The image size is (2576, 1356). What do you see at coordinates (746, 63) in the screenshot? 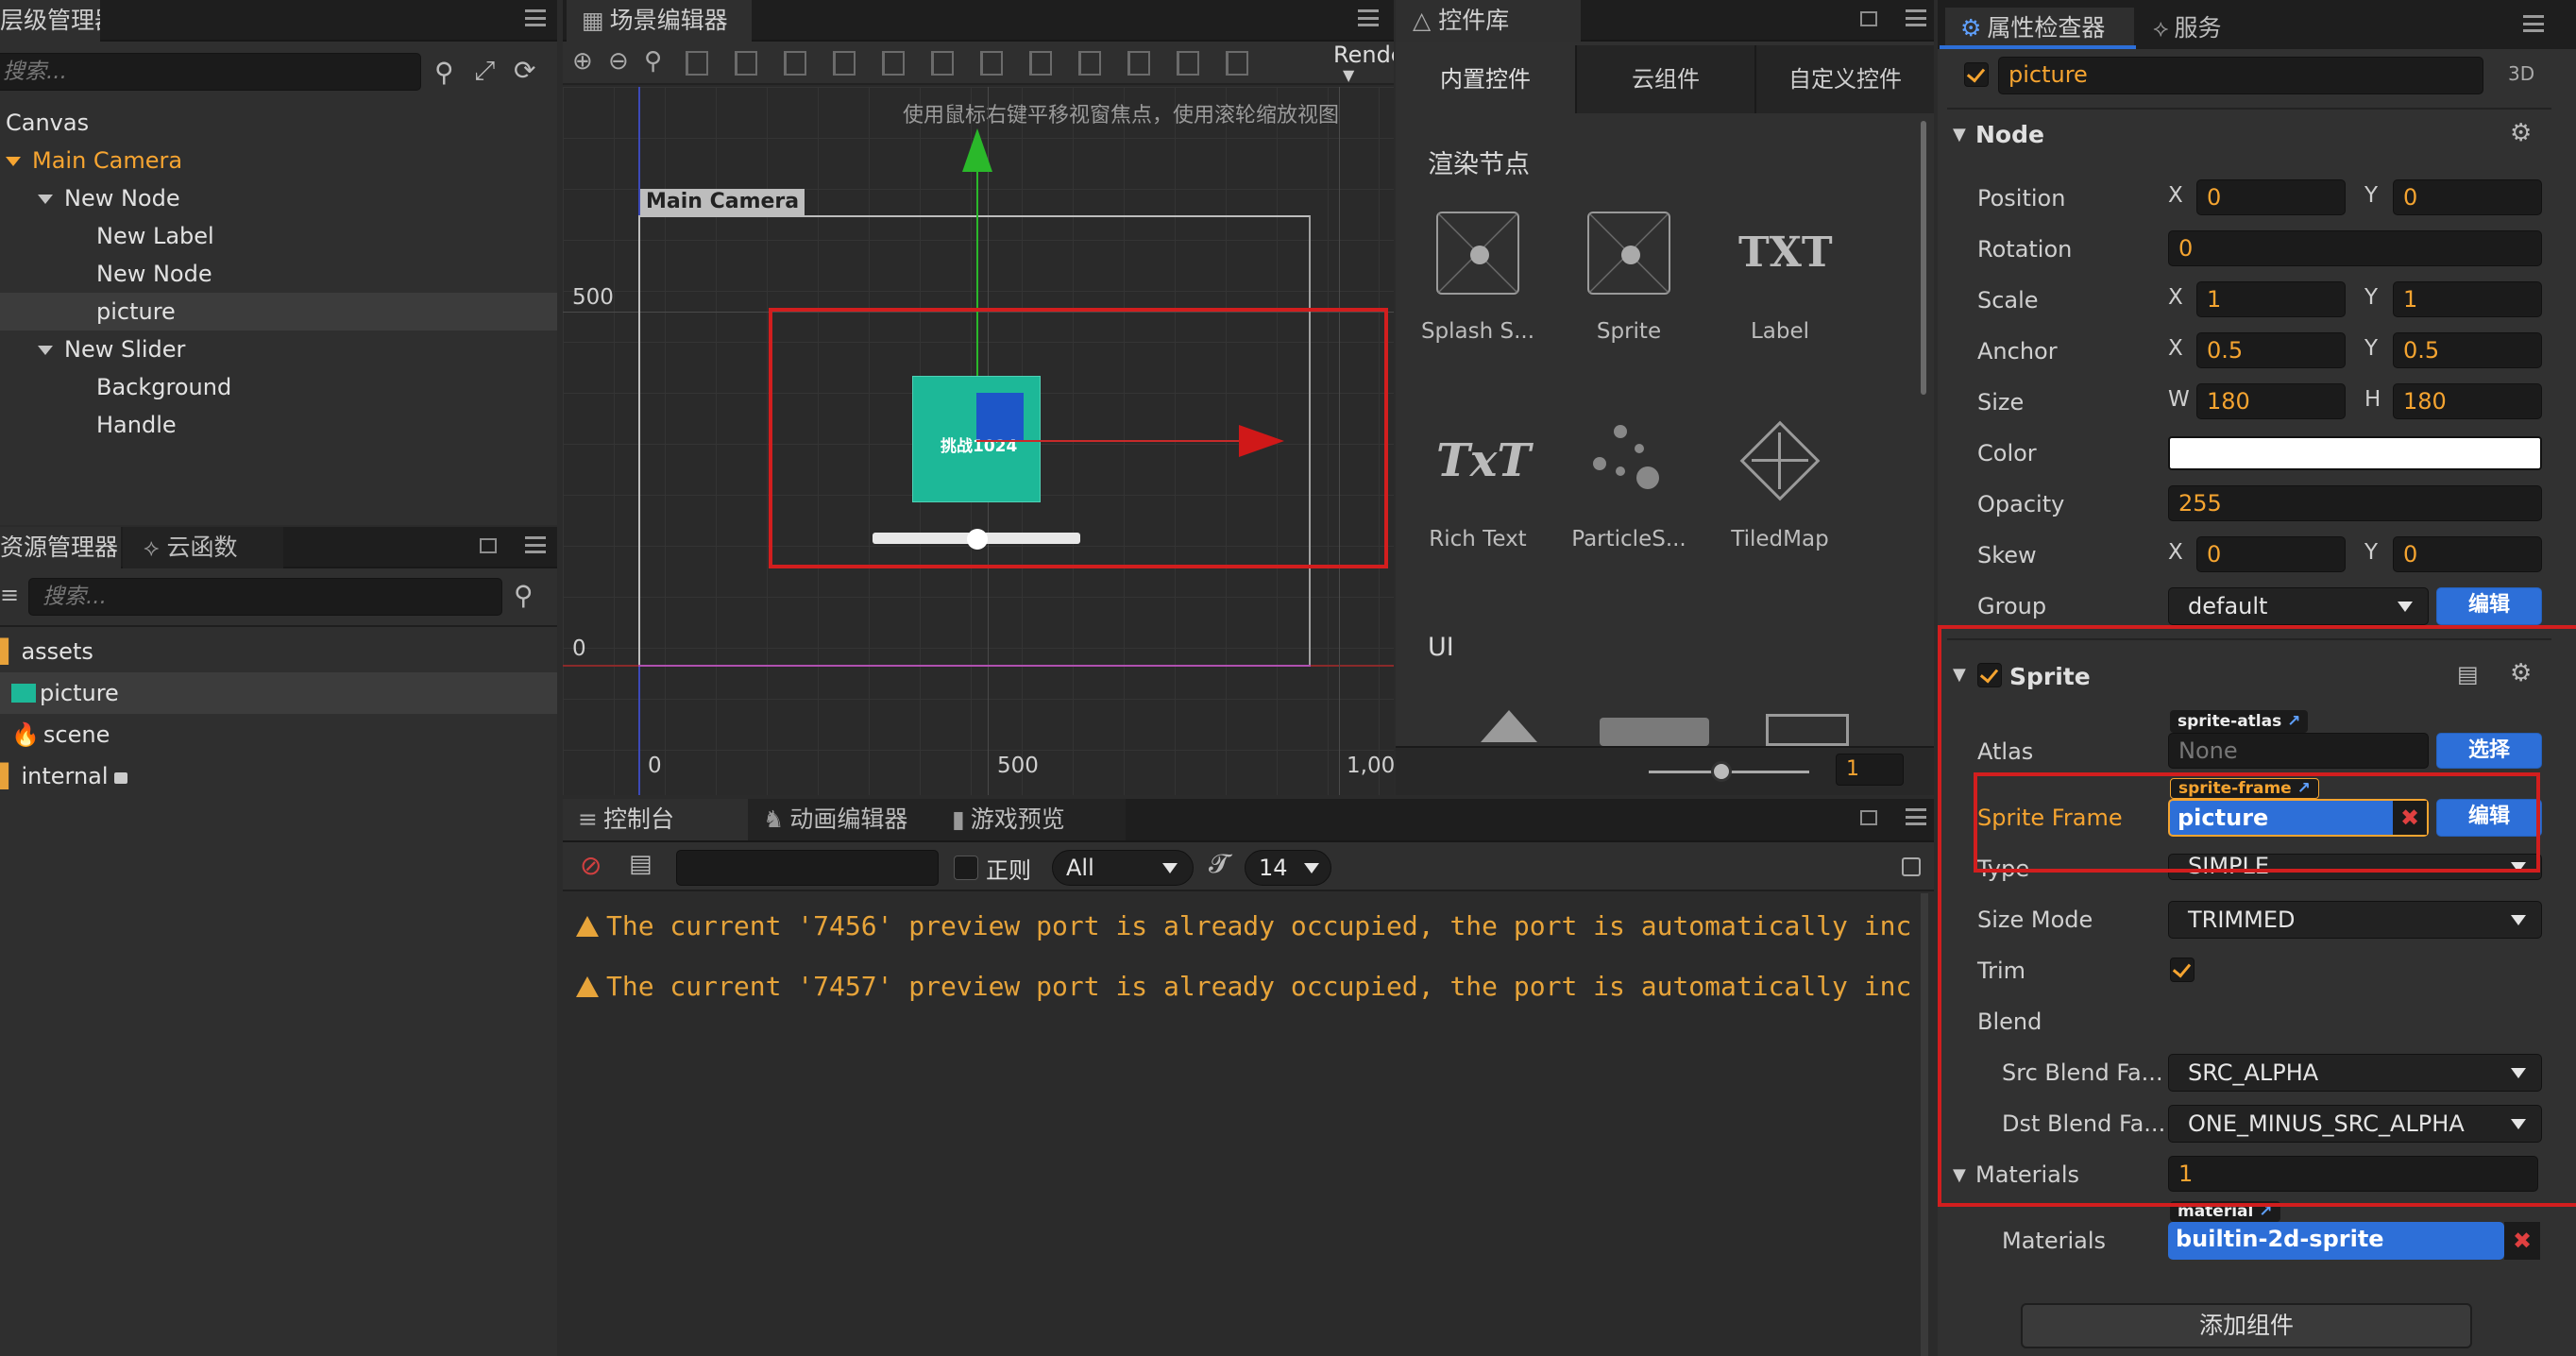
I see `align-hcenter-icon` at bounding box center [746, 63].